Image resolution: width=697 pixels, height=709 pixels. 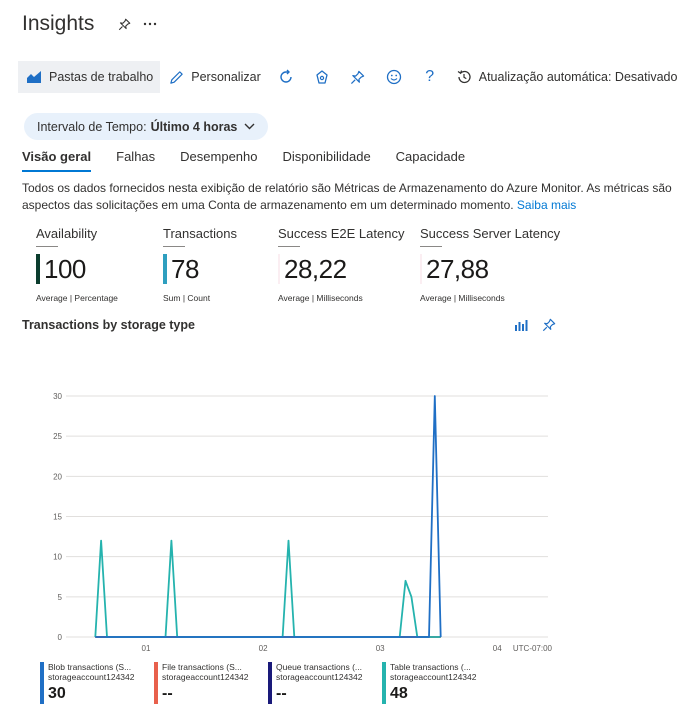 I want to click on more-icon, so click(x=150, y=24).